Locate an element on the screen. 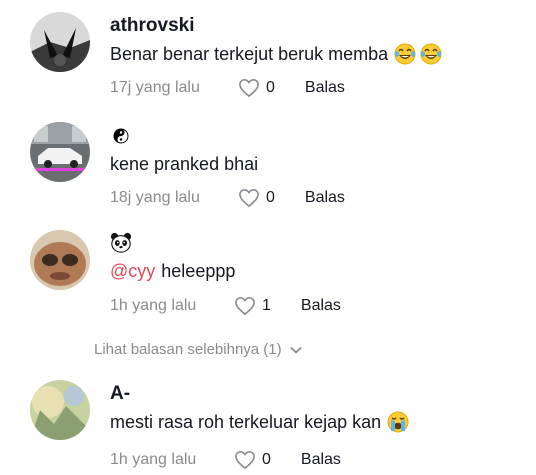 This screenshot has width=536, height=475. comment-text: mesti rasa roh terkeluar kejap kan is located at coordinates (259, 422).